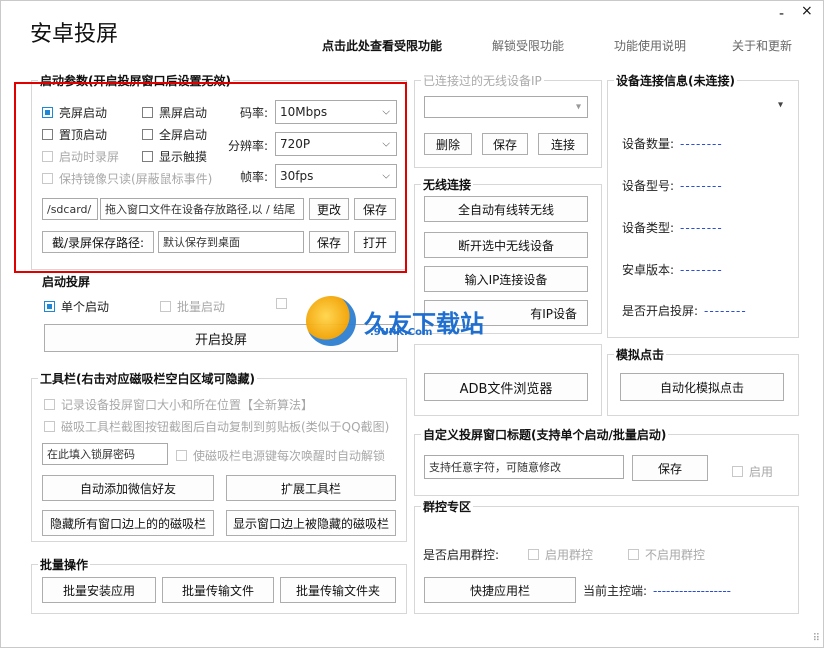  I want to click on simulate-legend: 模拟点击, so click(640, 355).